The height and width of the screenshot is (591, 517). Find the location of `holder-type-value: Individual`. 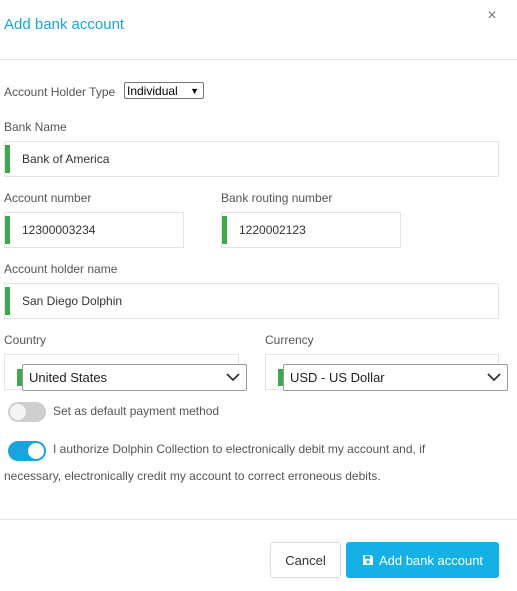

holder-type-value: Individual is located at coordinates (152, 91).